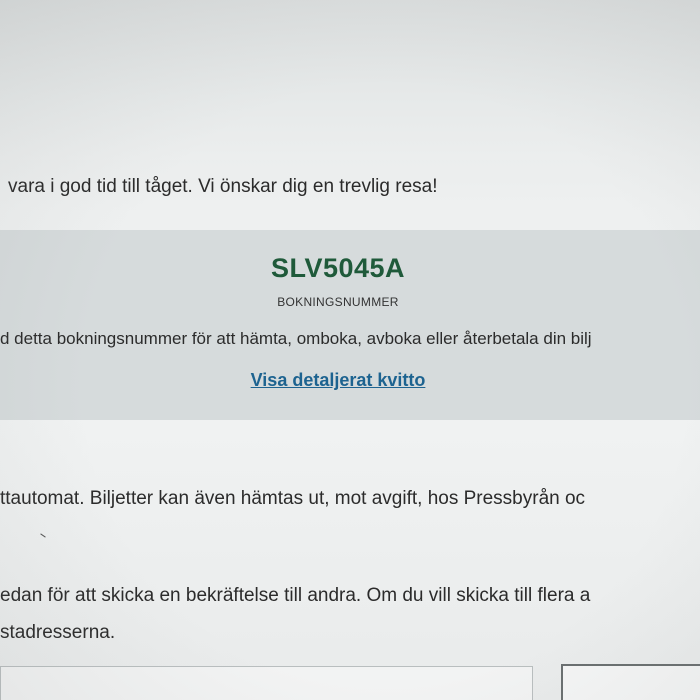 This screenshot has width=700, height=700. I want to click on share-confirmation-text-line-2: stadresserna., so click(58, 632).